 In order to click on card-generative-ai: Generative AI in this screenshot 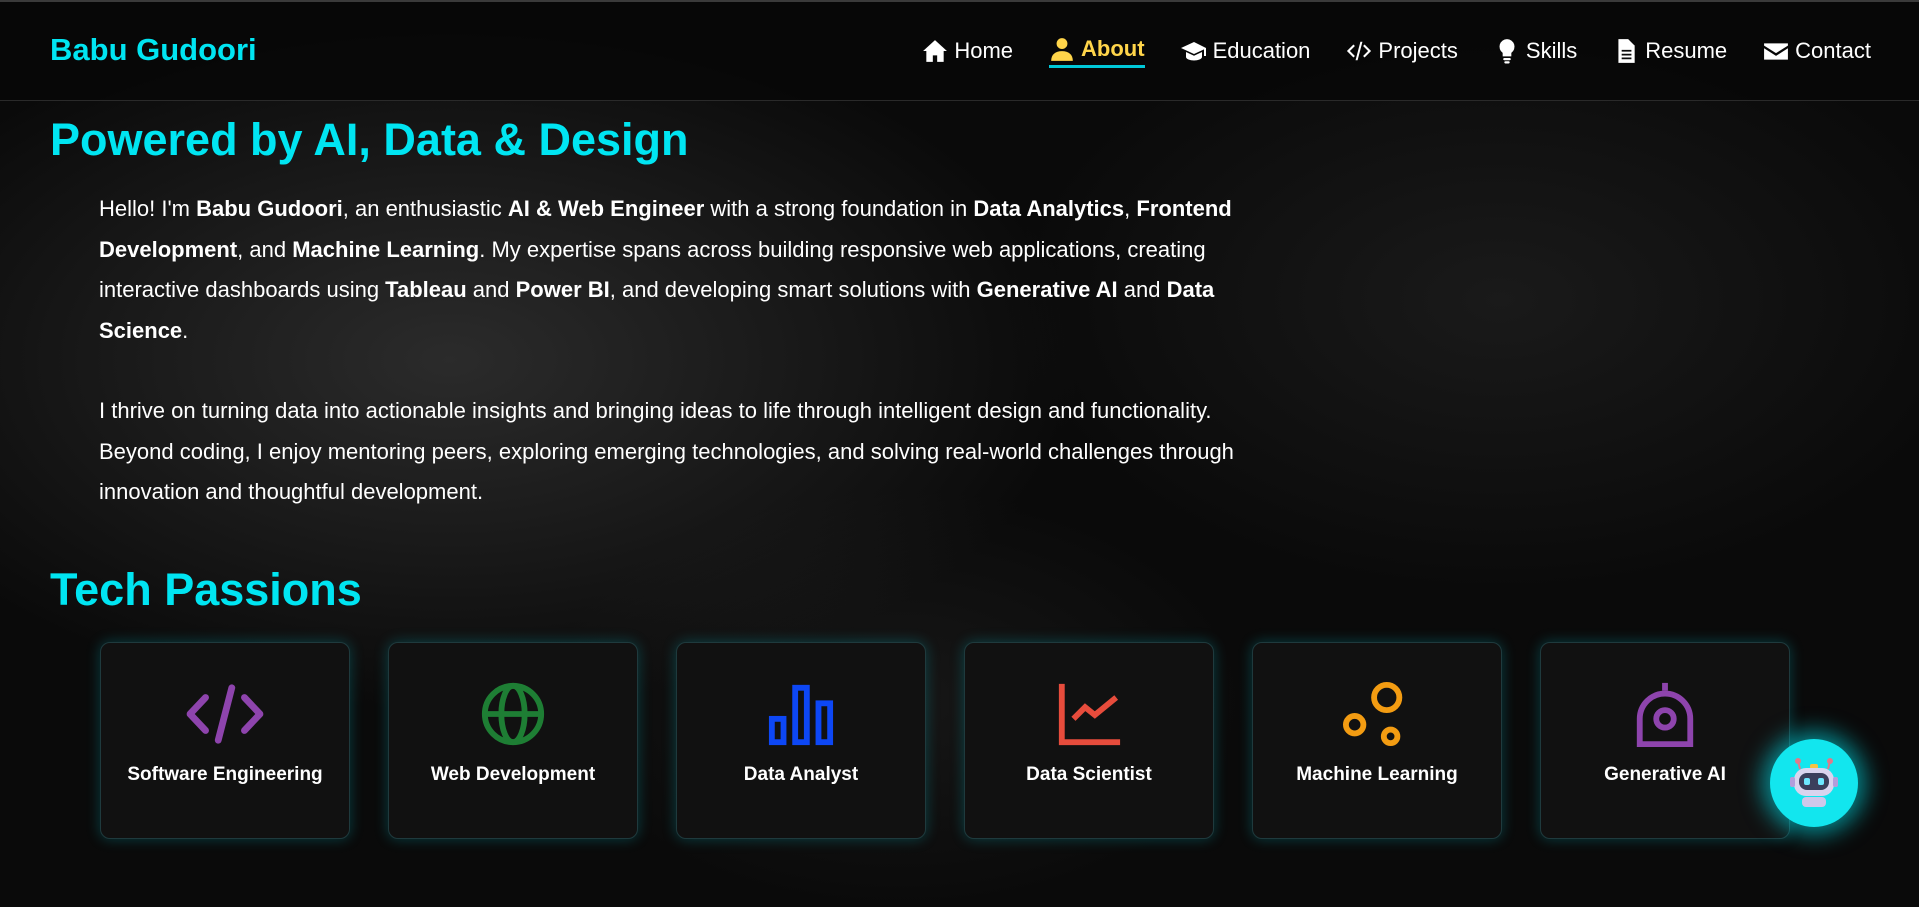, I will do `click(1665, 740)`.